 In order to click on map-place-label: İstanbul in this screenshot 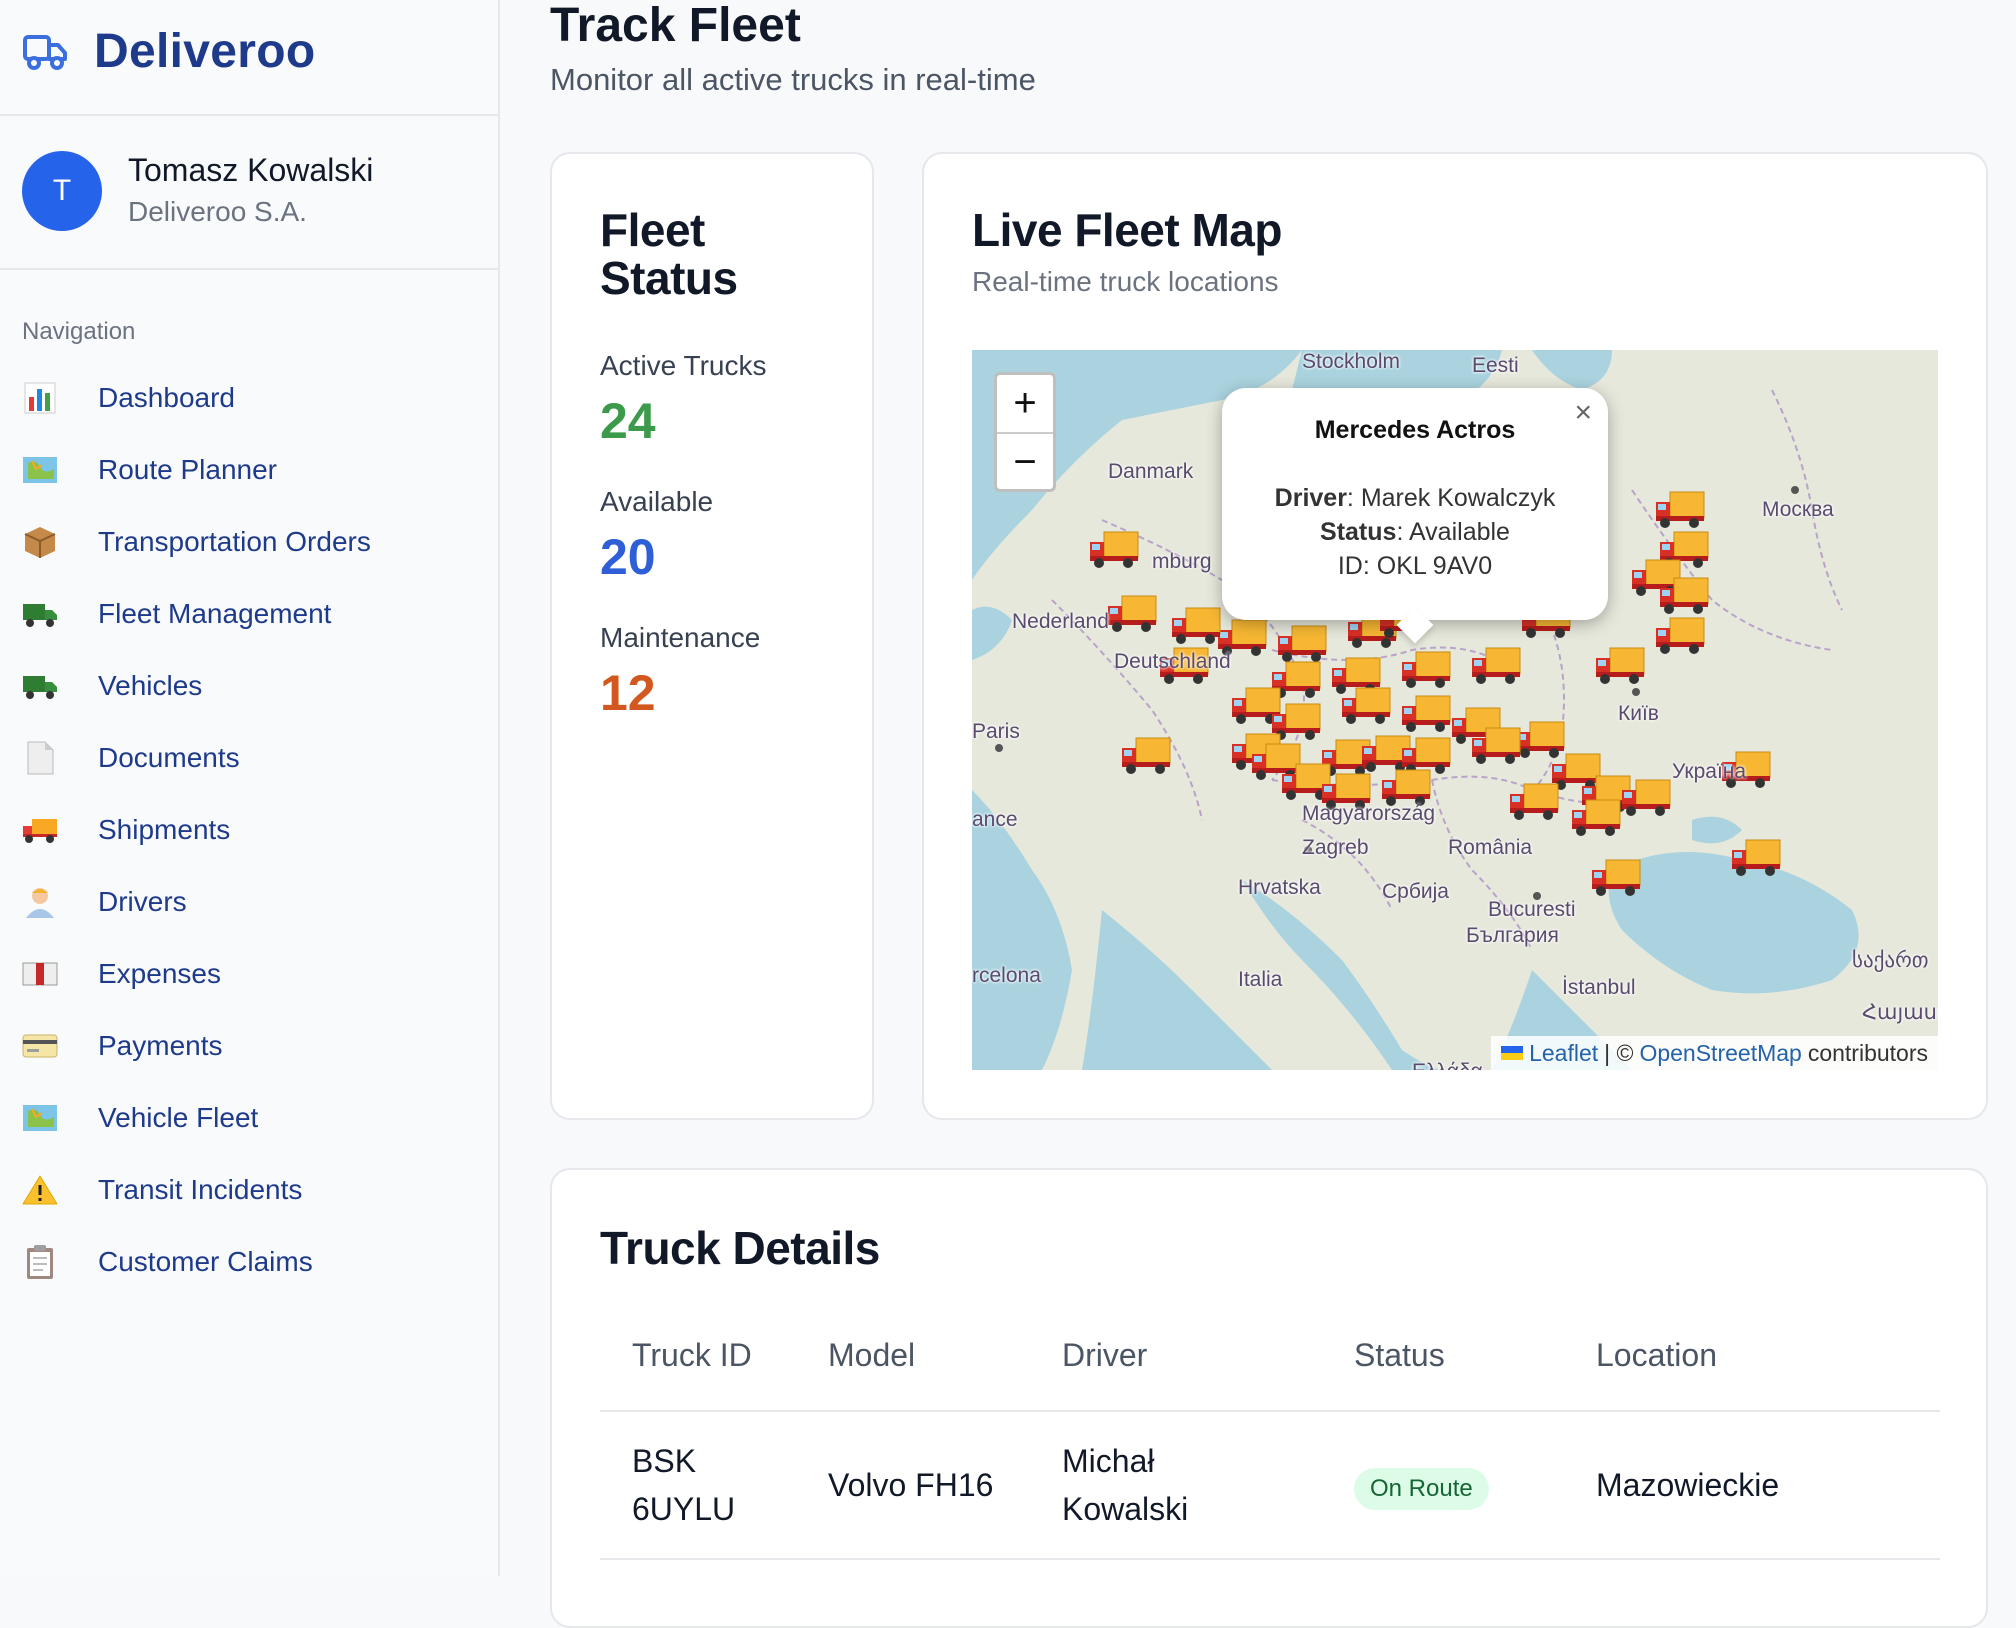, I will do `click(1599, 987)`.